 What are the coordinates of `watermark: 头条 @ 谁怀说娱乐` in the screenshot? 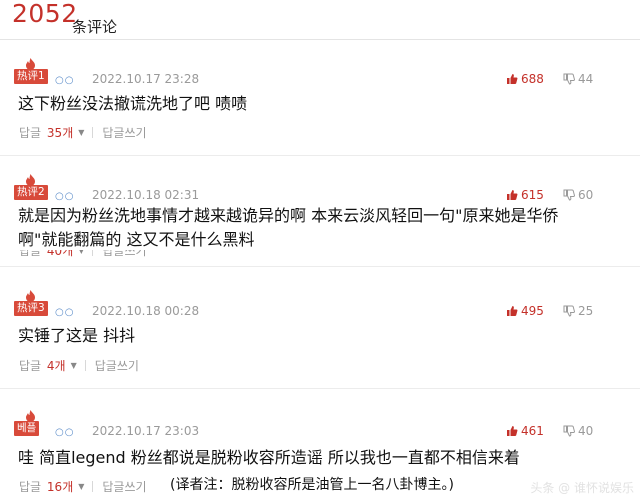 It's located at (582, 488).